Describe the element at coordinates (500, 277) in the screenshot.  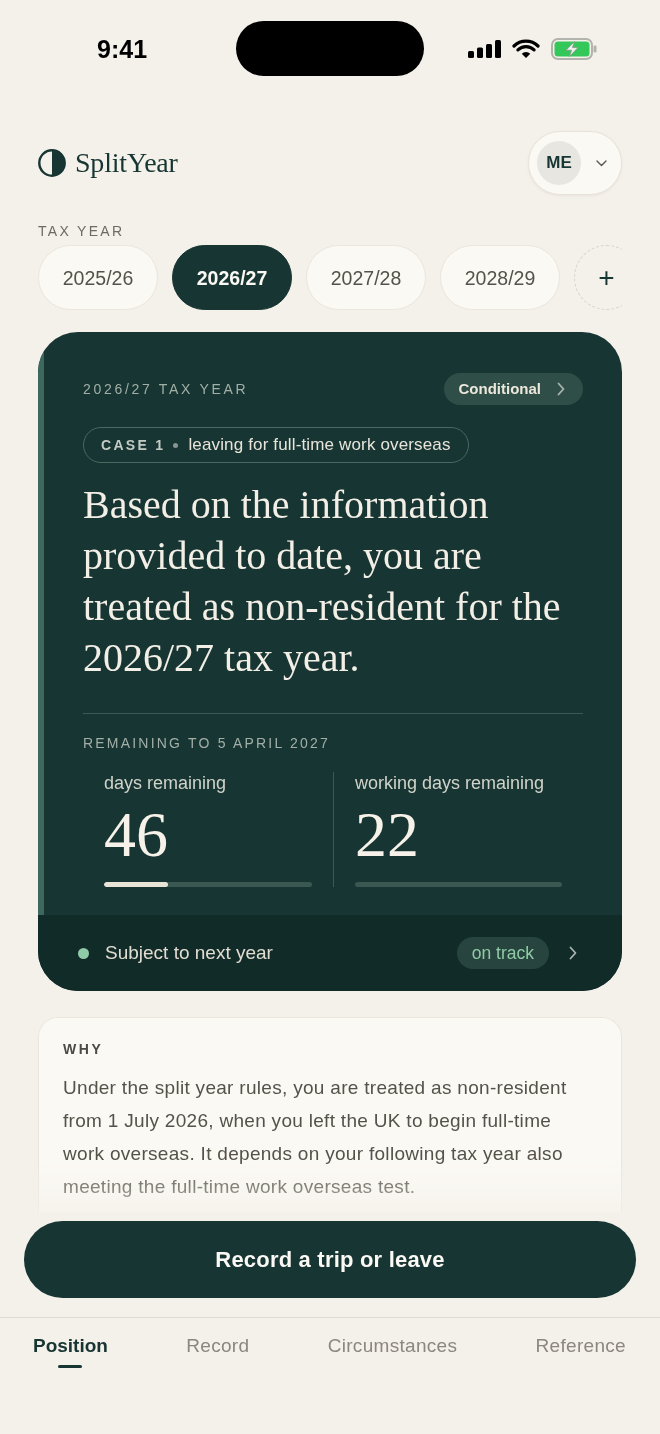
I see `year-tab: 2028/29` at that location.